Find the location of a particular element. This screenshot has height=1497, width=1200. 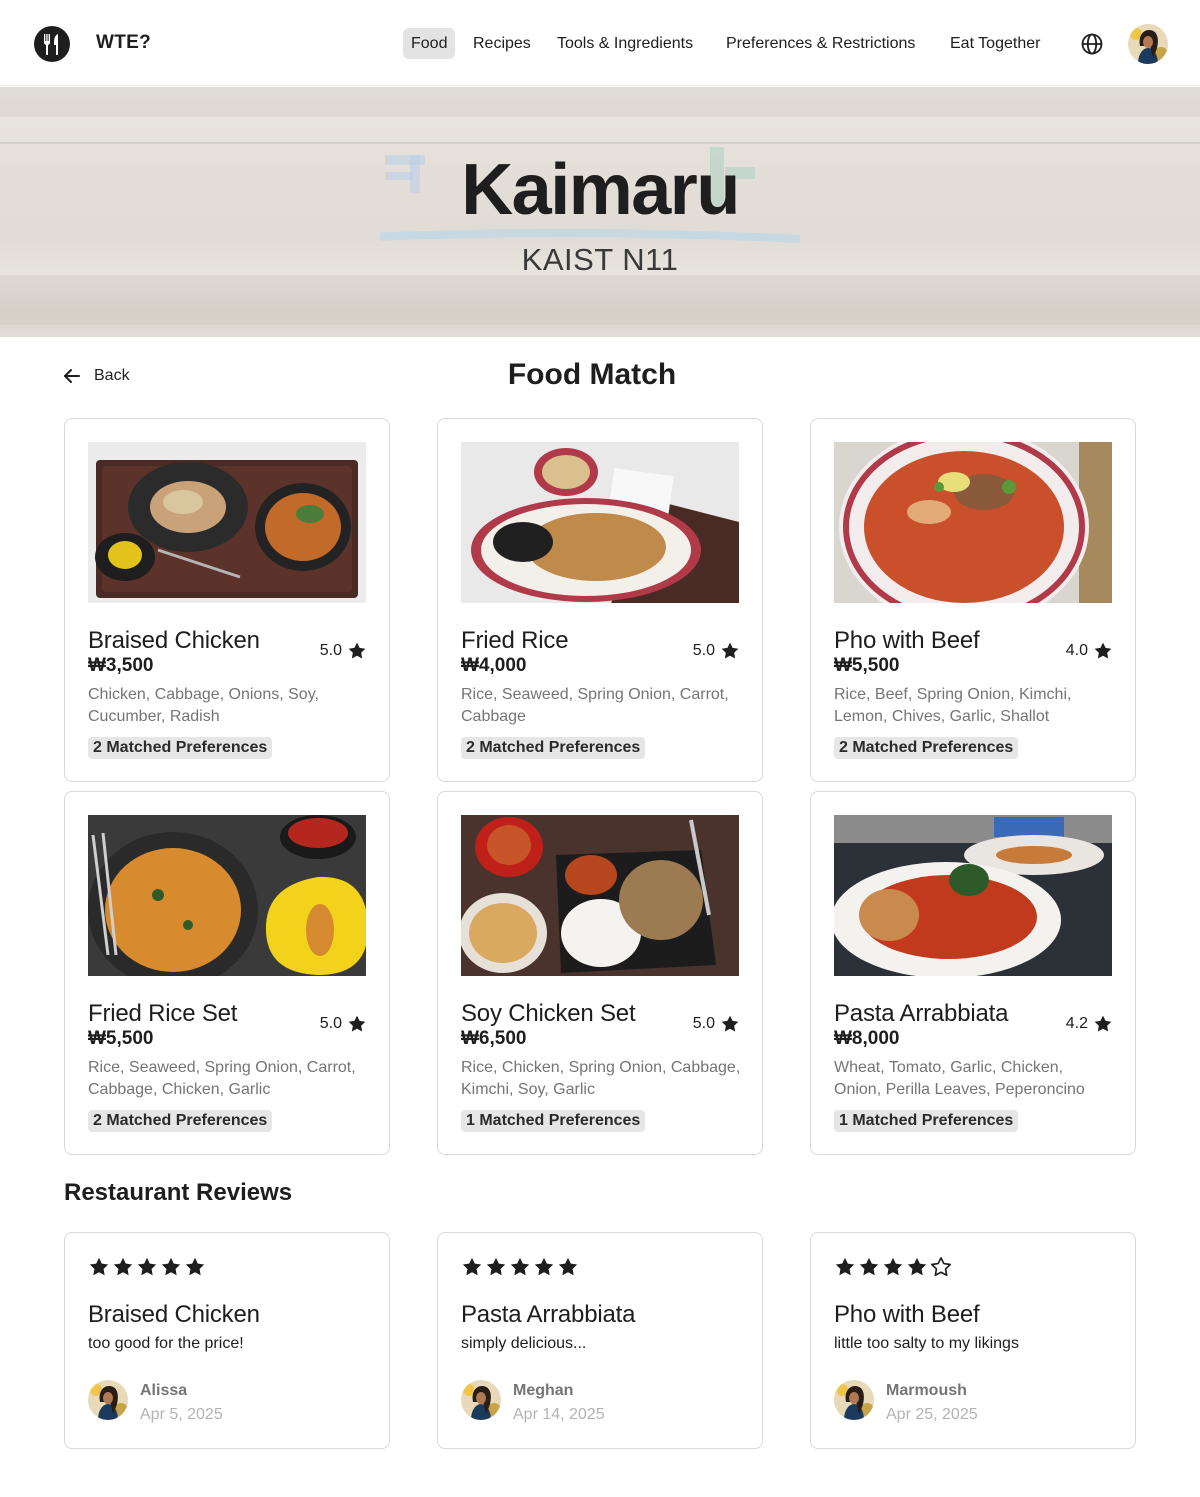

reviewer-name: Alissa is located at coordinates (164, 1390).